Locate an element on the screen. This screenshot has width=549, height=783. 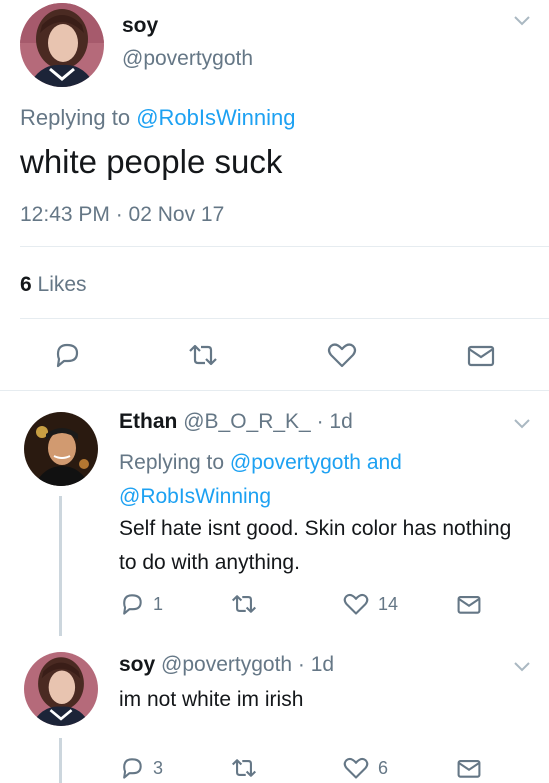
reply-button is located at coordinates (67, 355).